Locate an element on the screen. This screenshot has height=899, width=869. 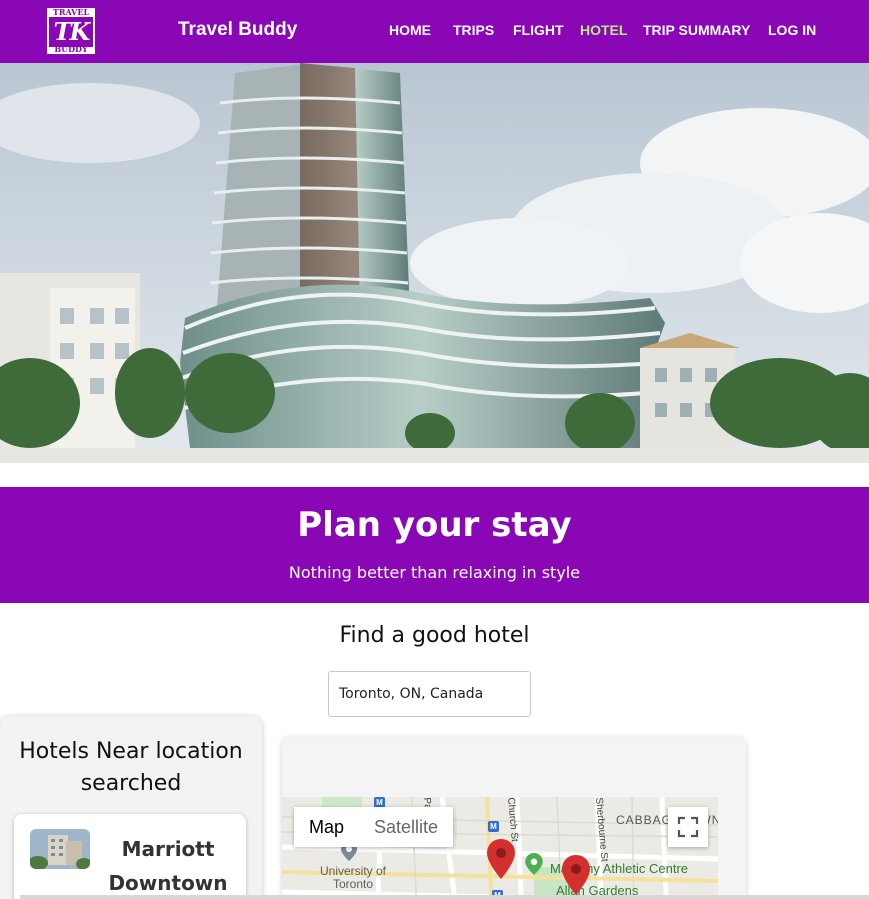
page-scrollbar is located at coordinates (444, 897).